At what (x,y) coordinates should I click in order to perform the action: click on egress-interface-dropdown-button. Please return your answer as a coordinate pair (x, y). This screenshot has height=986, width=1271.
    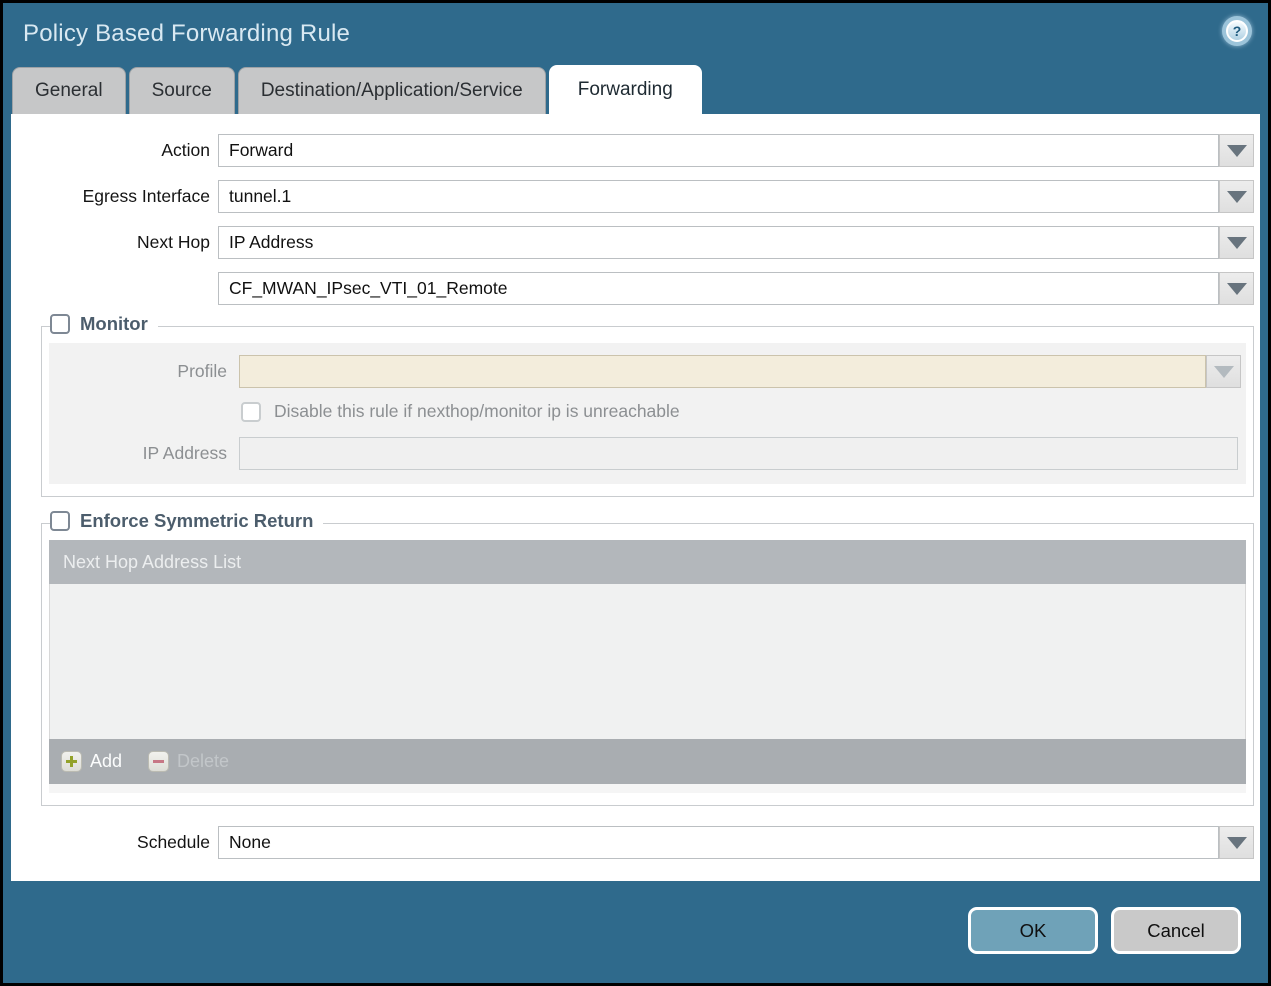
    Looking at the image, I should click on (1236, 196).